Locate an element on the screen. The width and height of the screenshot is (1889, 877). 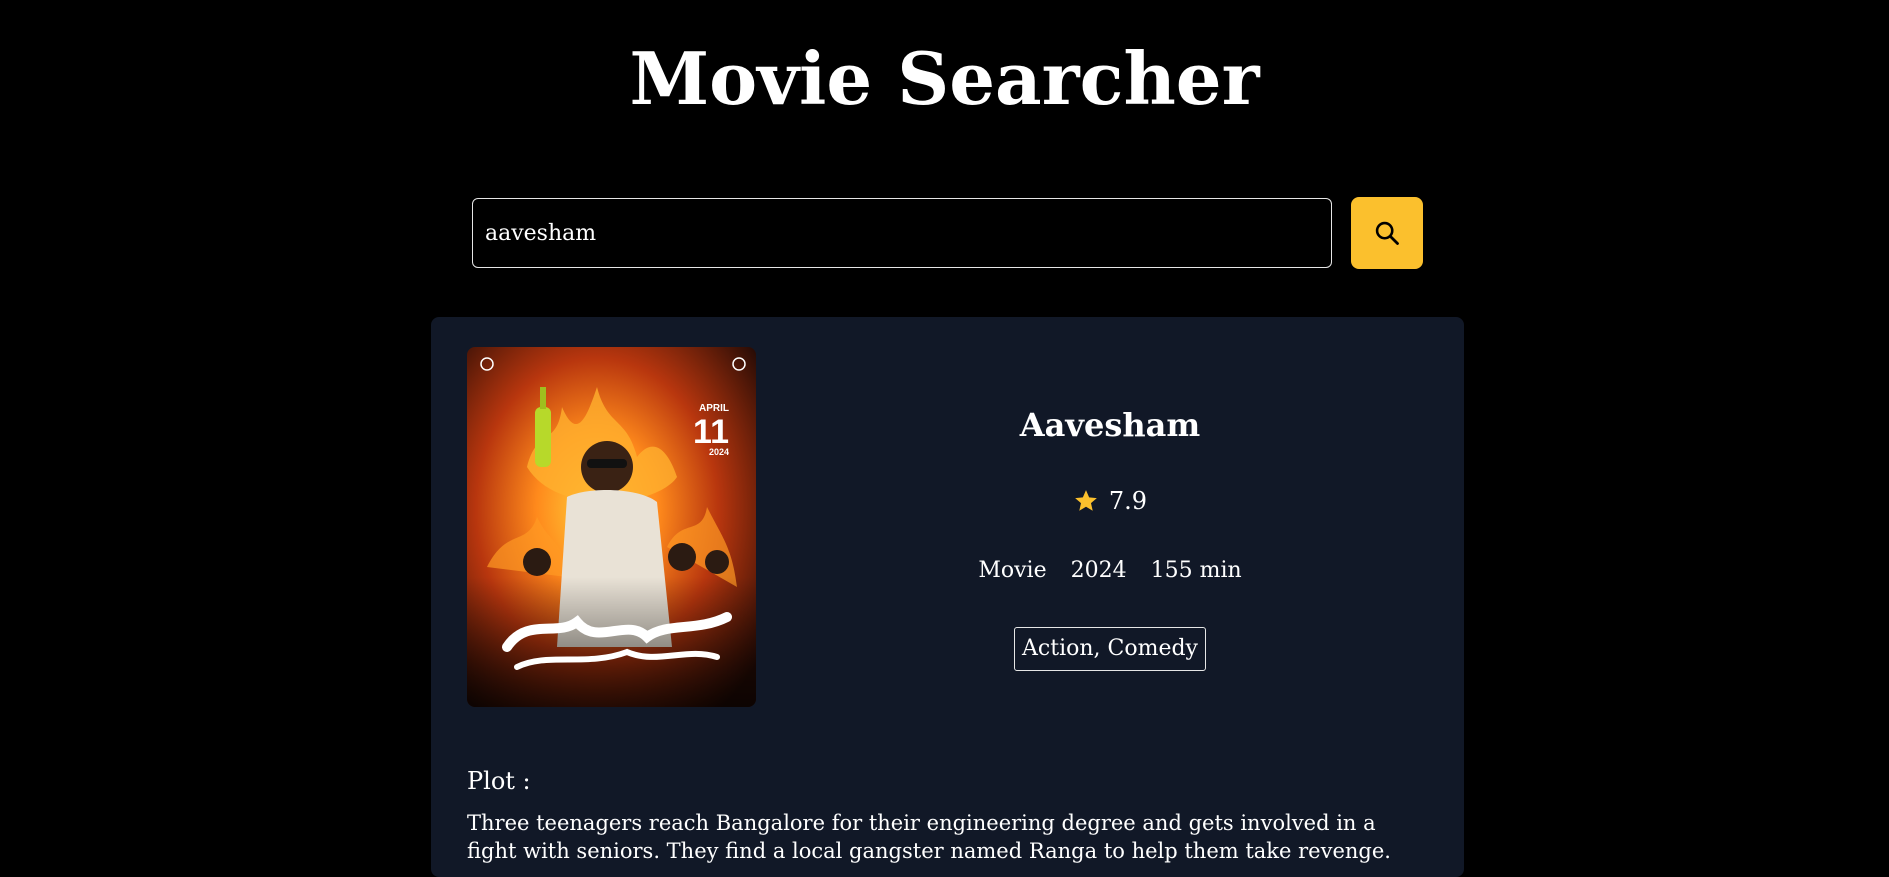
rating-value: 7.9 is located at coordinates (1128, 501).